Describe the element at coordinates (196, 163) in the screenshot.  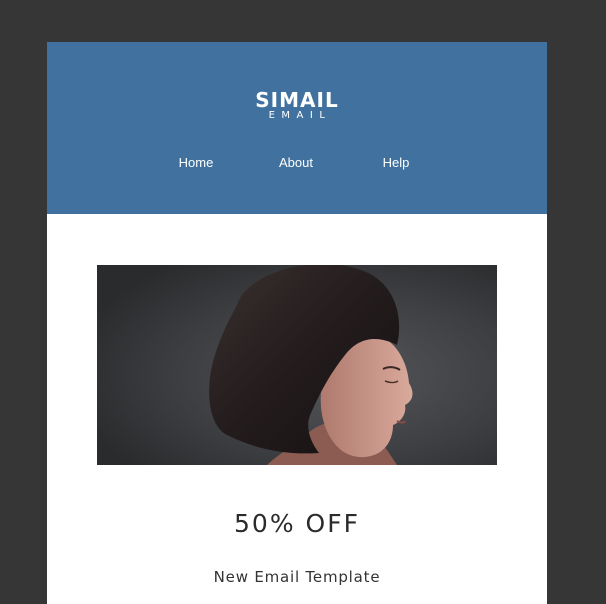
I see `nav-link-home: Home` at that location.